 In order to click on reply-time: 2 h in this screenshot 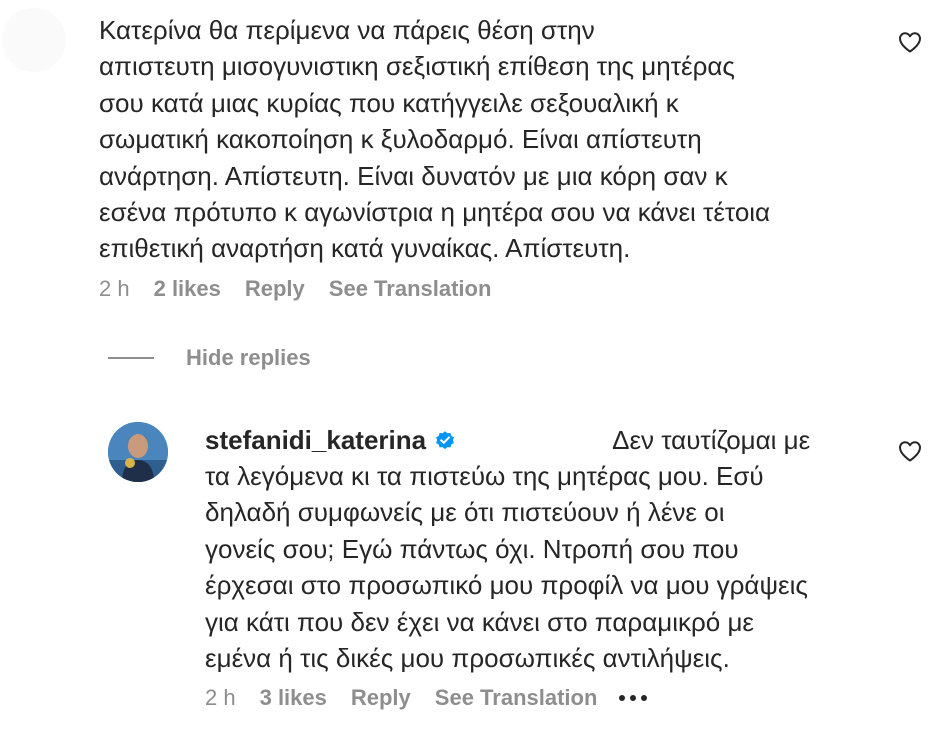, I will do `click(220, 697)`.